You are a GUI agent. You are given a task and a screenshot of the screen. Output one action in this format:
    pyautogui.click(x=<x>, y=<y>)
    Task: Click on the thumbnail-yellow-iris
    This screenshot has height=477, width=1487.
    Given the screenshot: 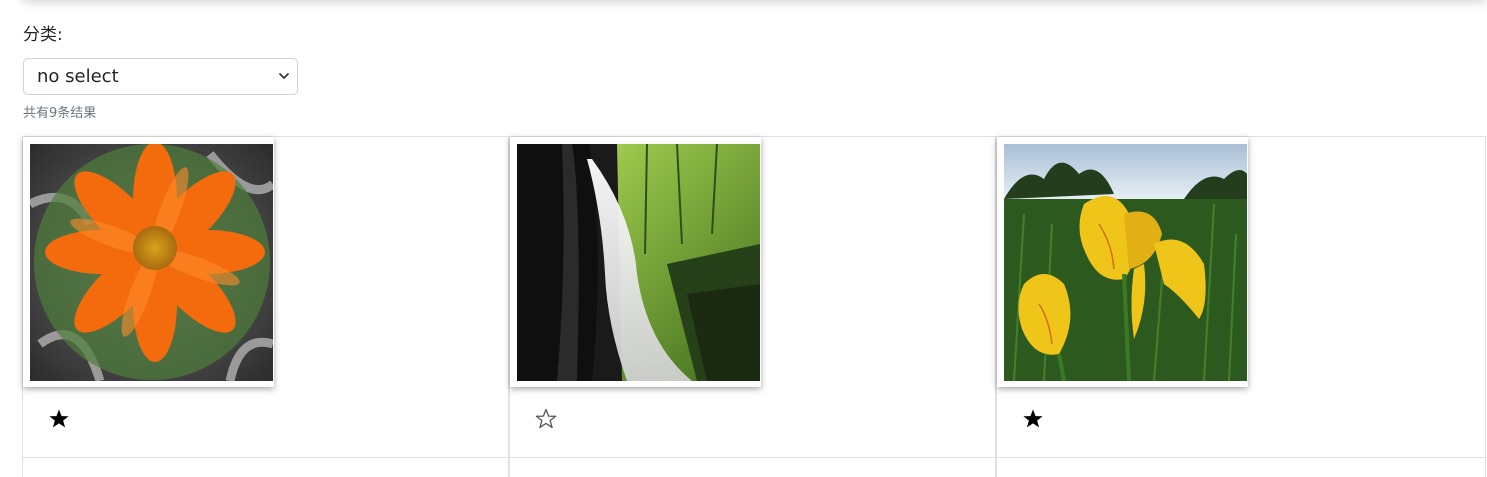 What is the action you would take?
    pyautogui.click(x=1125, y=262)
    